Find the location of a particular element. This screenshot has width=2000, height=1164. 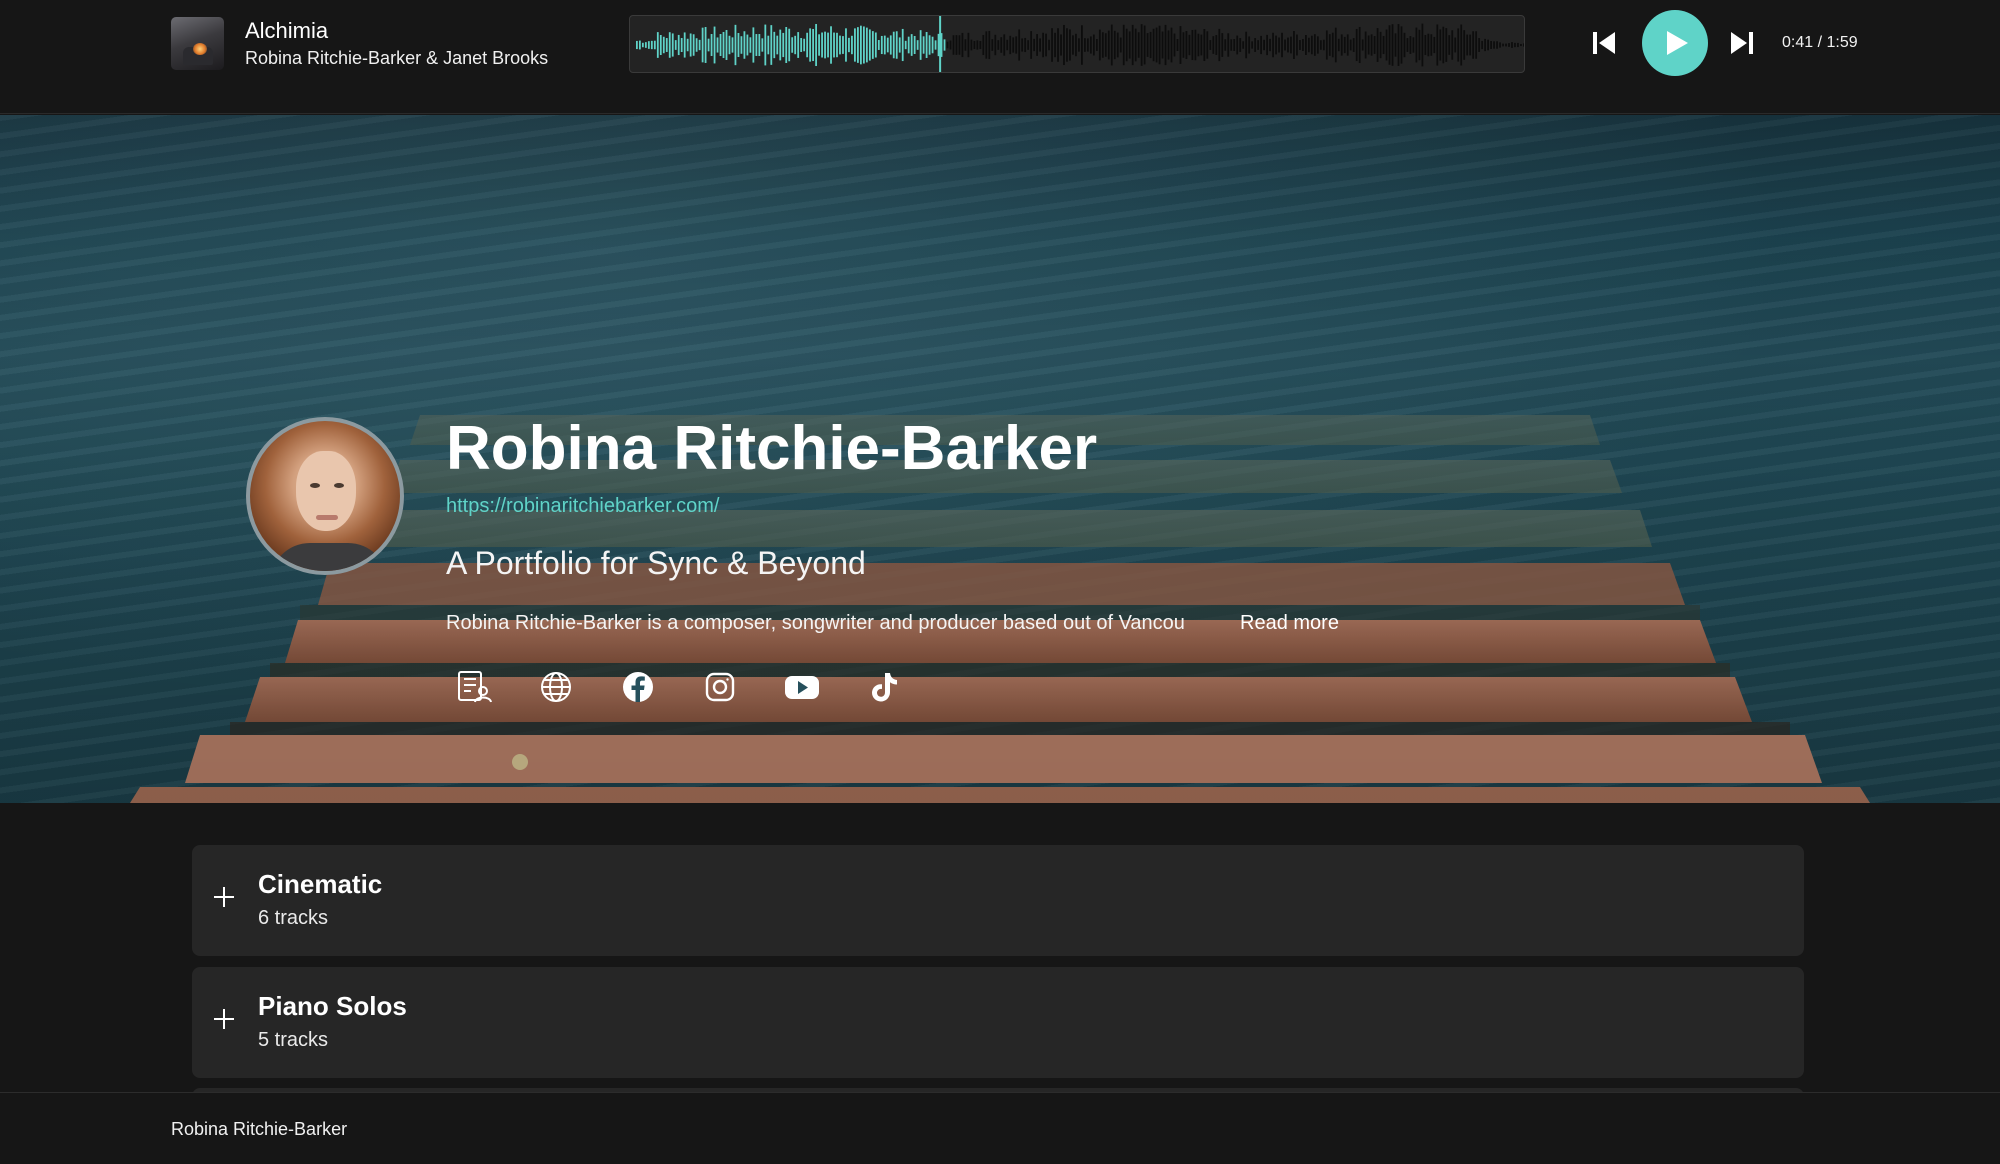

tiktok-link is located at coordinates (884, 687).